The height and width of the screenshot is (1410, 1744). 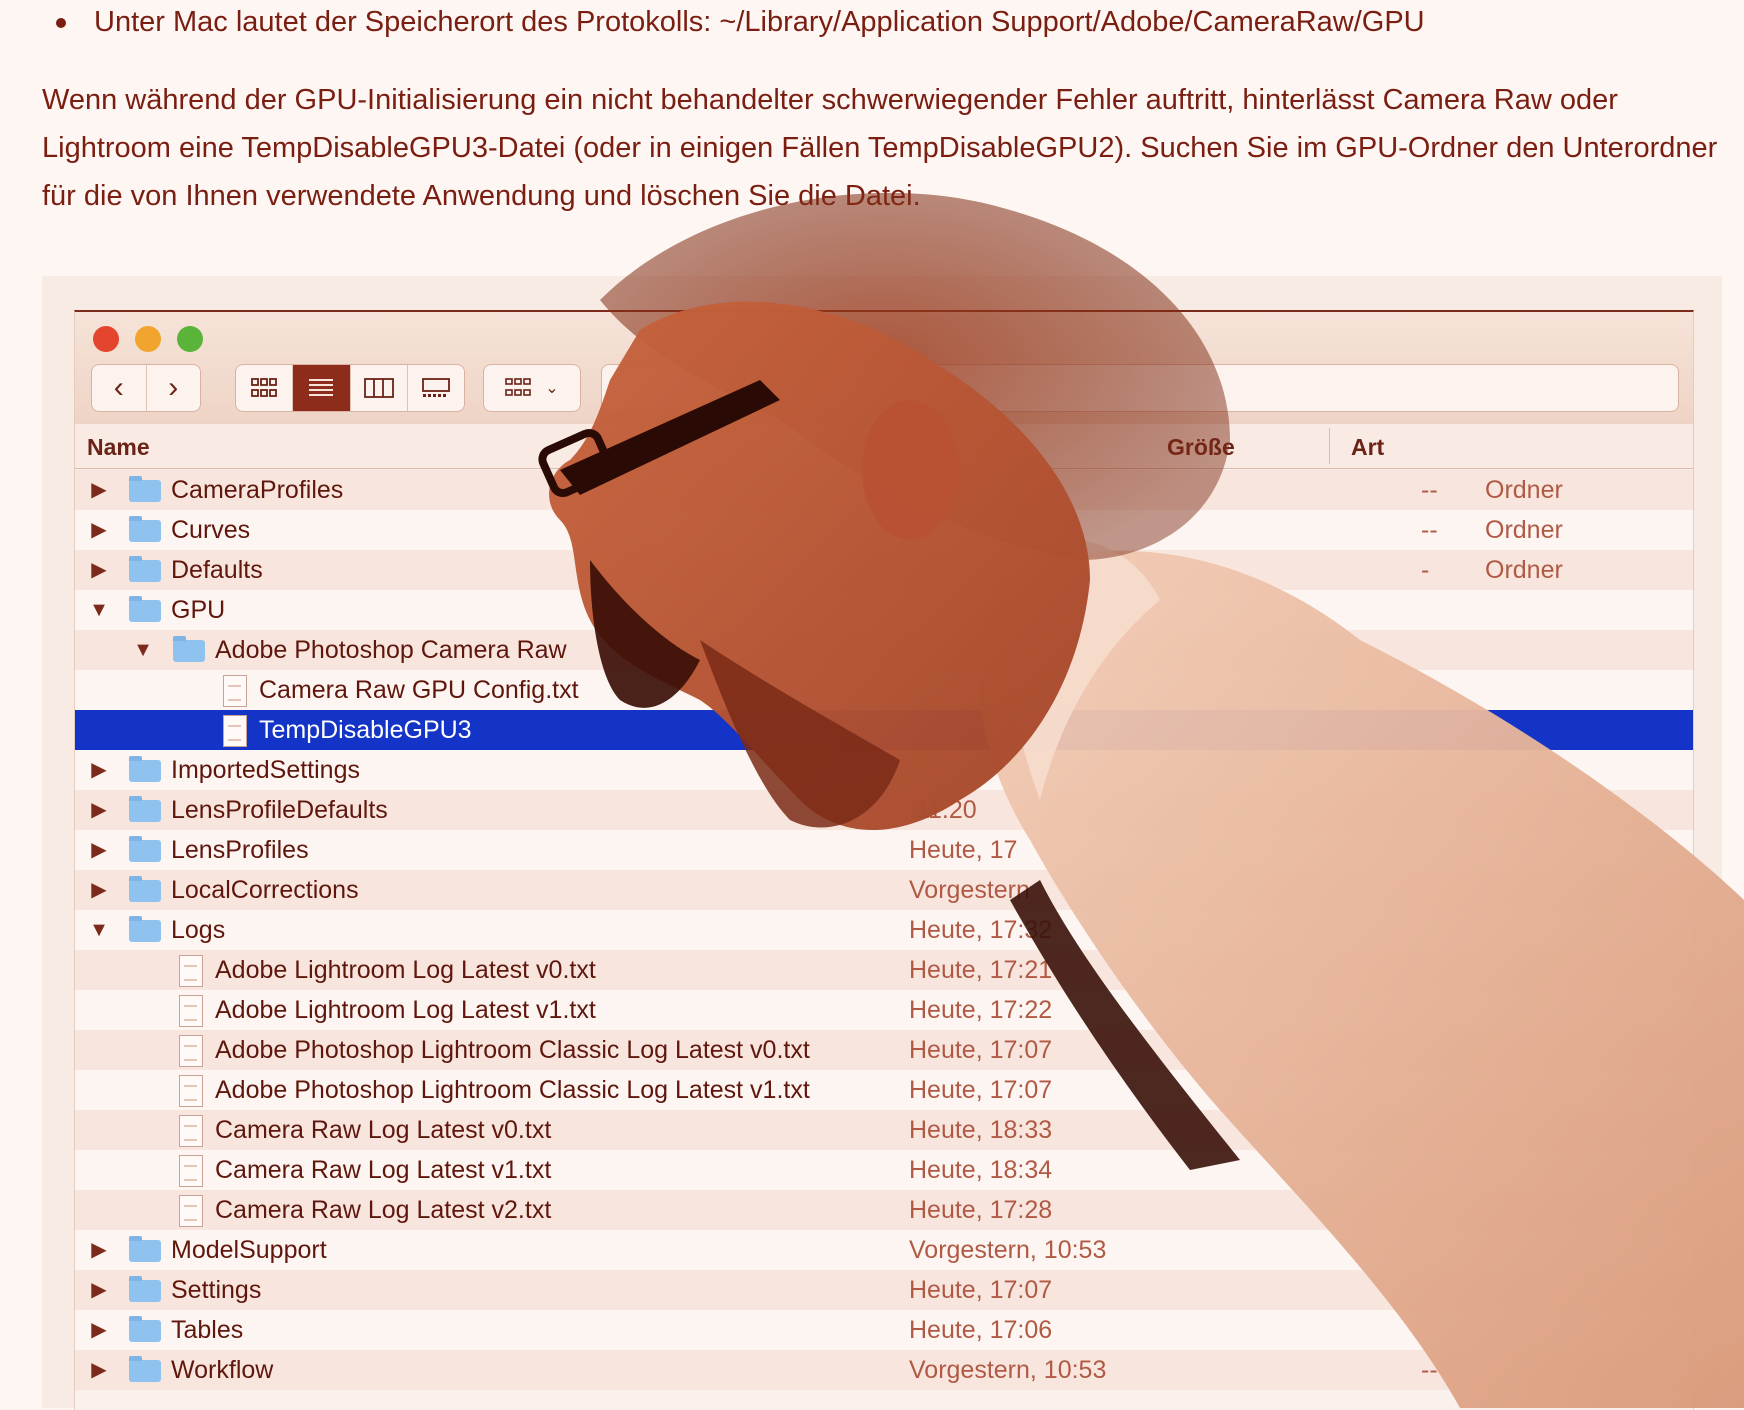 What do you see at coordinates (884, 446) in the screenshot?
I see `column-header: Name Größe Art` at bounding box center [884, 446].